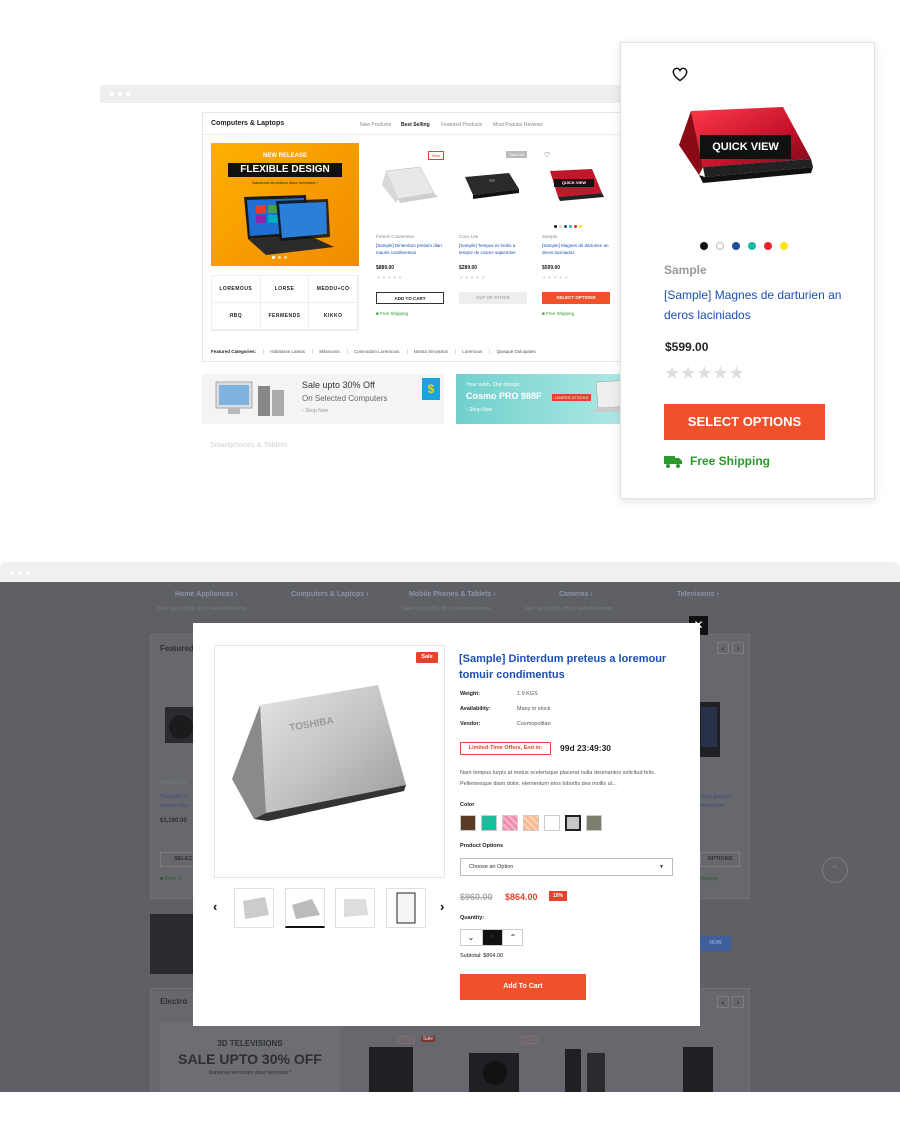 The height and width of the screenshot is (1122, 900). What do you see at coordinates (206, 594) in the screenshot?
I see `nav-home-appliances: Home Appliances ›` at bounding box center [206, 594].